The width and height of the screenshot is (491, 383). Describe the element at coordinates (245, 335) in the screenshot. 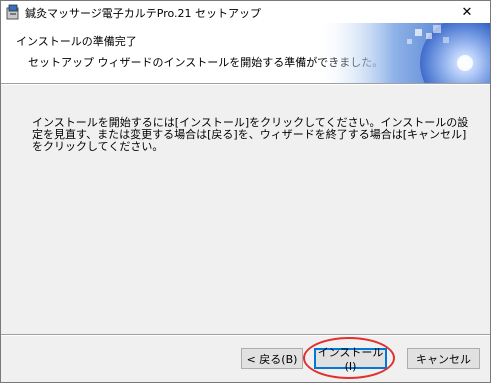

I see `footer-divider` at that location.